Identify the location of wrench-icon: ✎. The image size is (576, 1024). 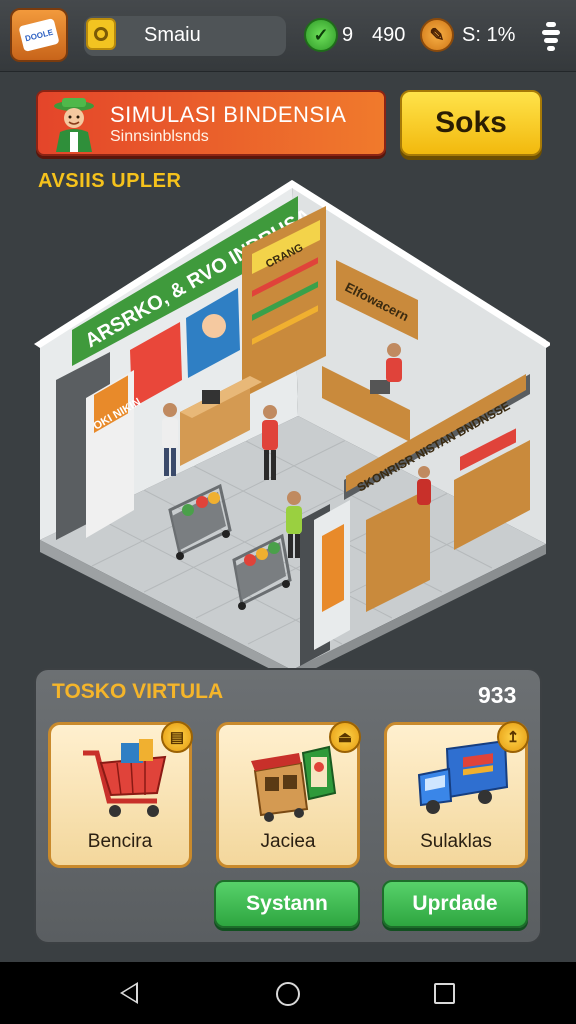
(437, 35).